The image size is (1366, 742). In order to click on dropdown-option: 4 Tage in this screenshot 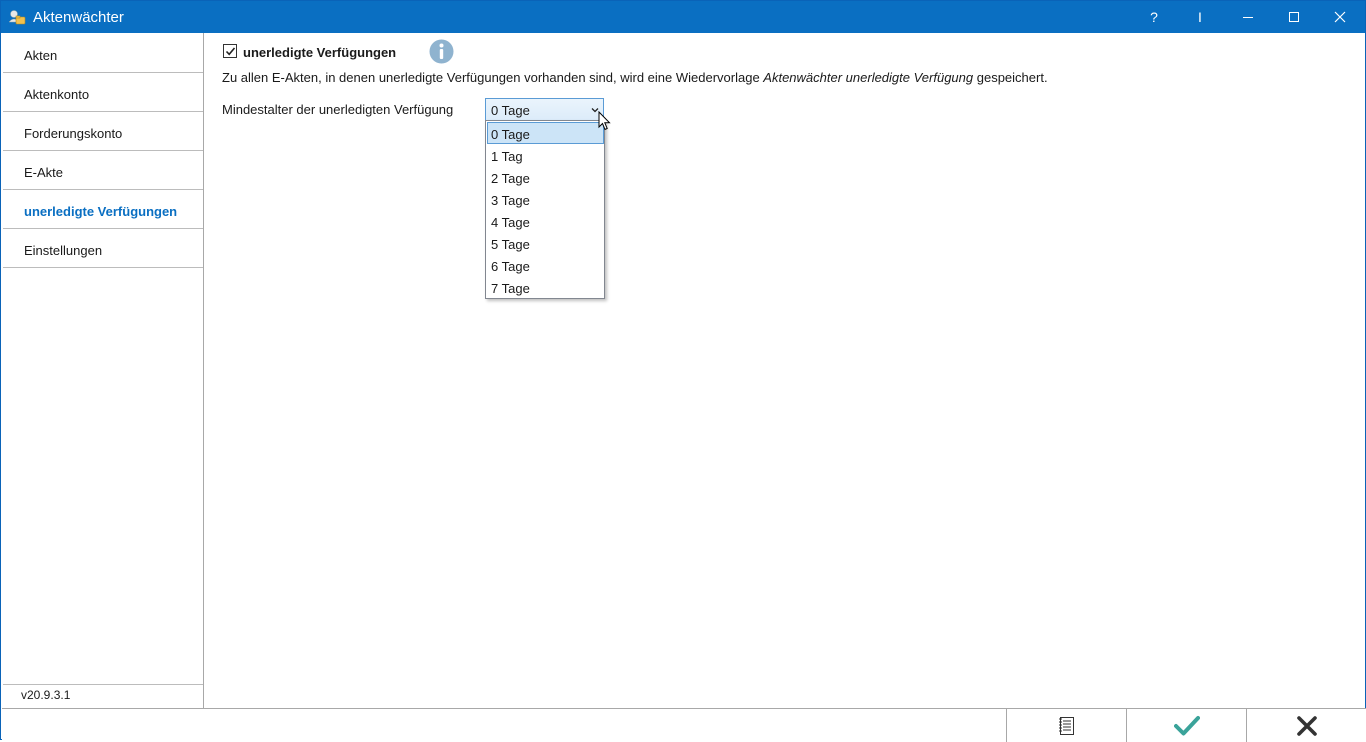, I will do `click(545, 221)`.